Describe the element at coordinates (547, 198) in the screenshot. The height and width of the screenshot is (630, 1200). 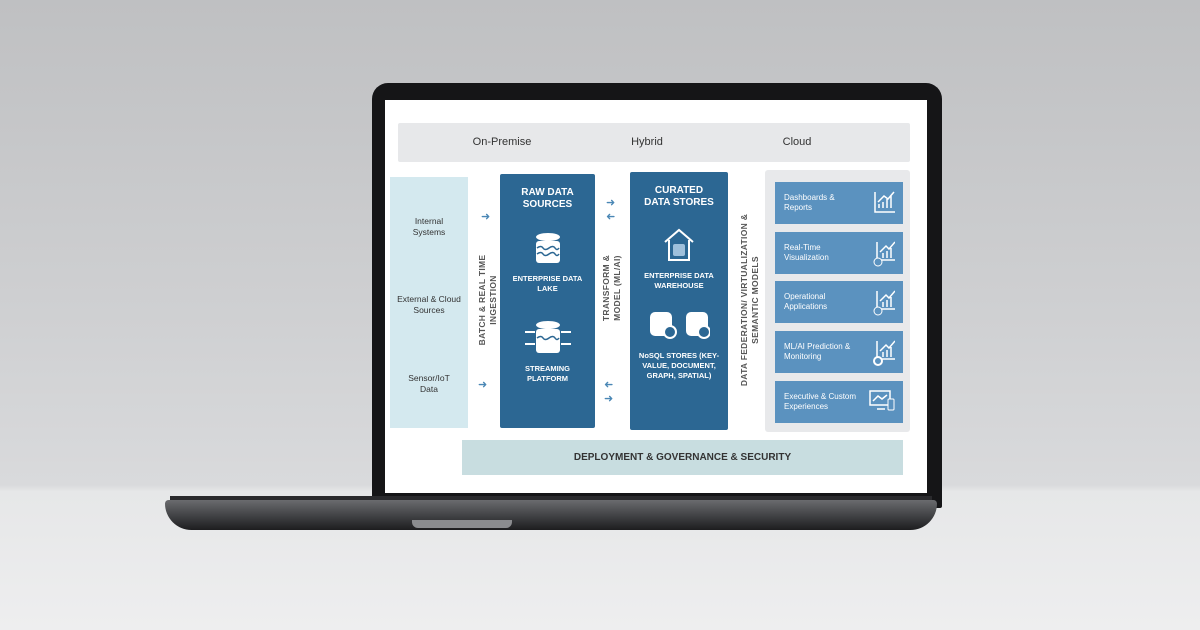
I see `raw-title: RAW DATA SOURCES` at that location.